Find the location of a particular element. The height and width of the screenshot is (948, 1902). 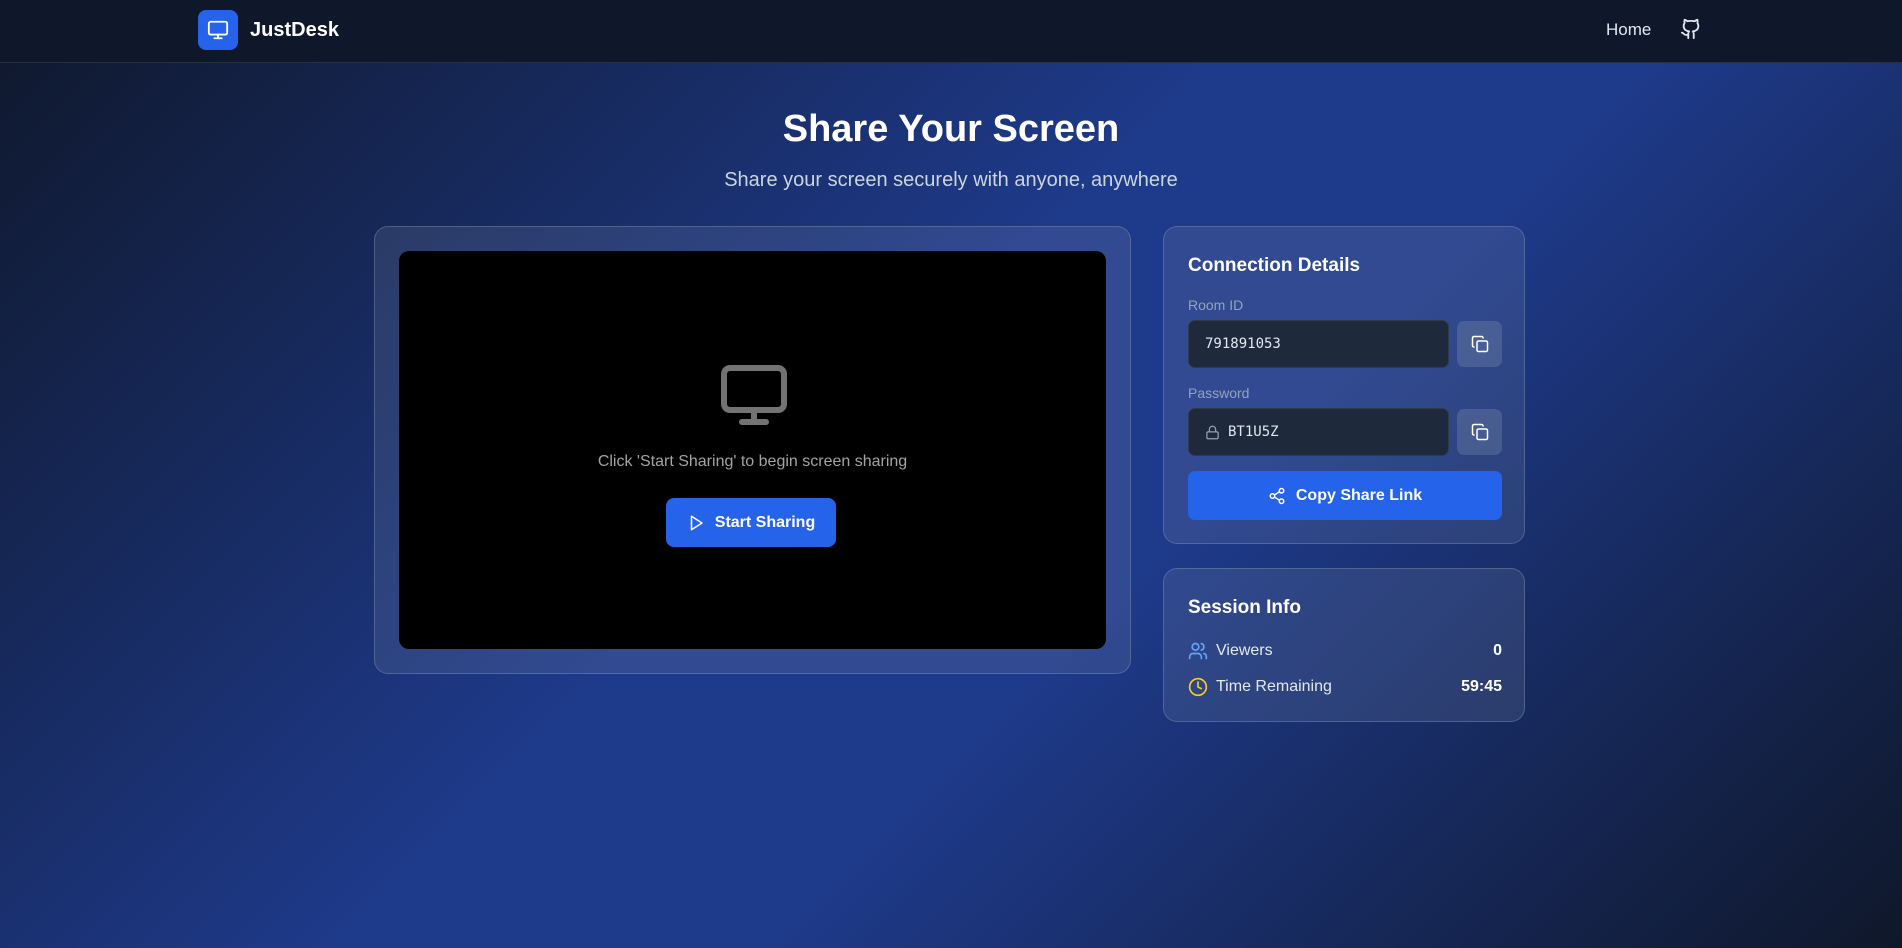

viewers-label: Viewers is located at coordinates (1244, 650).